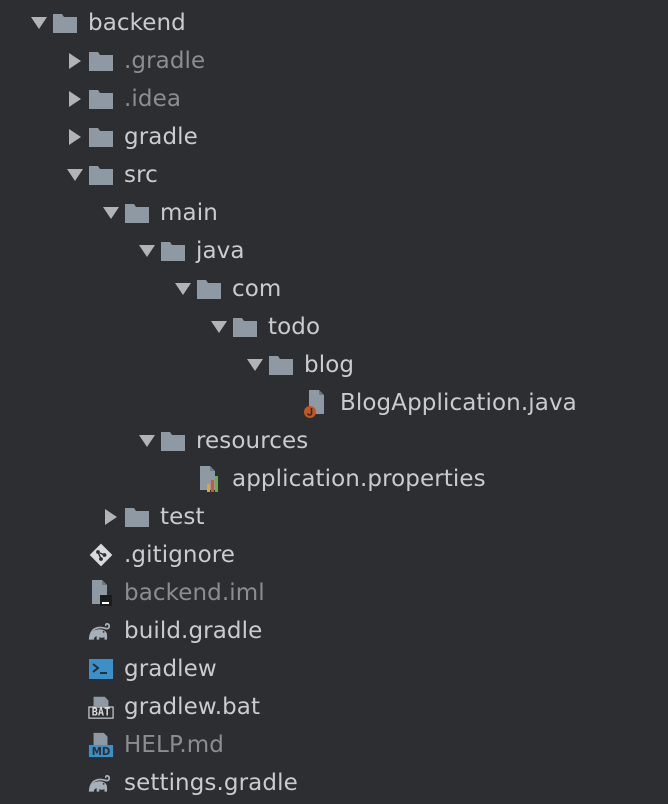  I want to click on tree-item-todo: todo, so click(334, 327).